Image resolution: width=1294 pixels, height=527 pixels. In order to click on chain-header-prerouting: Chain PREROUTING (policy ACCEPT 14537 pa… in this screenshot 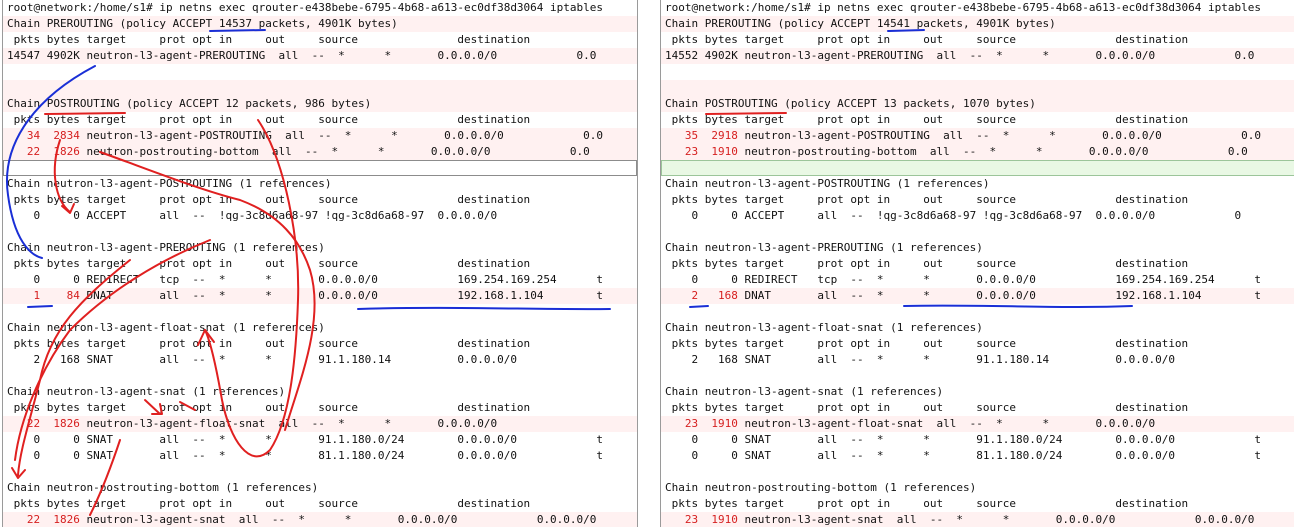, I will do `click(320, 24)`.